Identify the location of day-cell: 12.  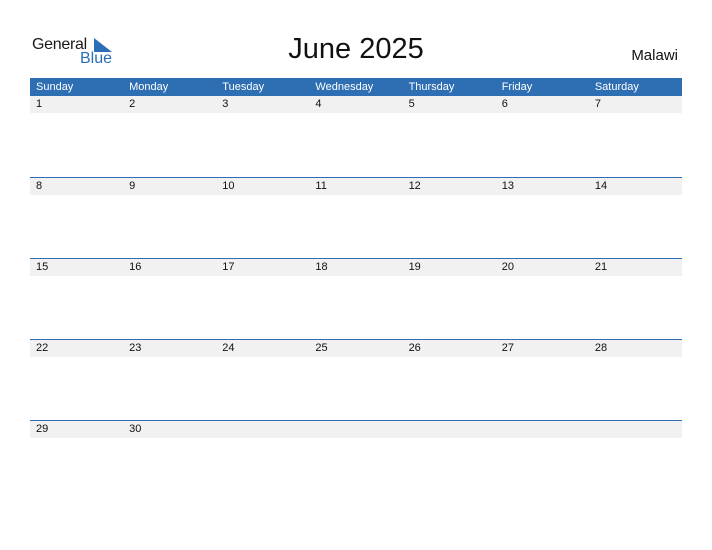
(414, 186).